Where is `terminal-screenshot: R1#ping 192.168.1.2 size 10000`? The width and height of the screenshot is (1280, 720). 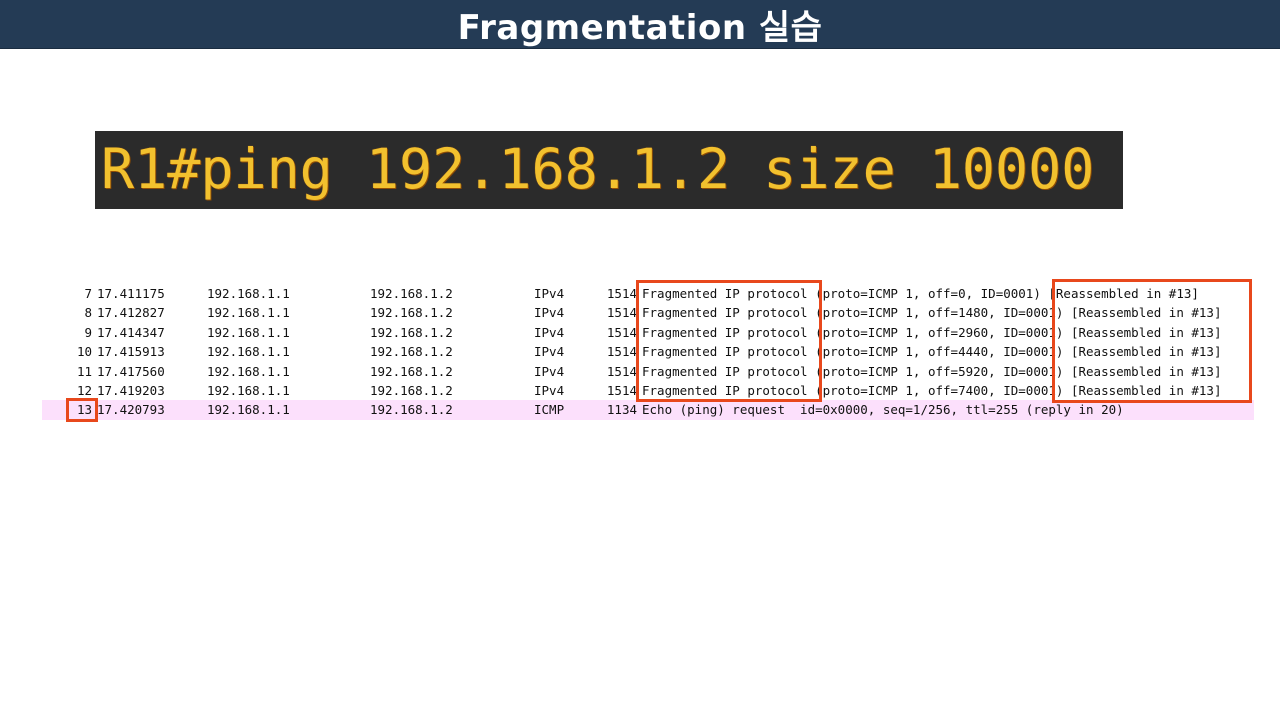 terminal-screenshot: R1#ping 192.168.1.2 size 10000 is located at coordinates (609, 170).